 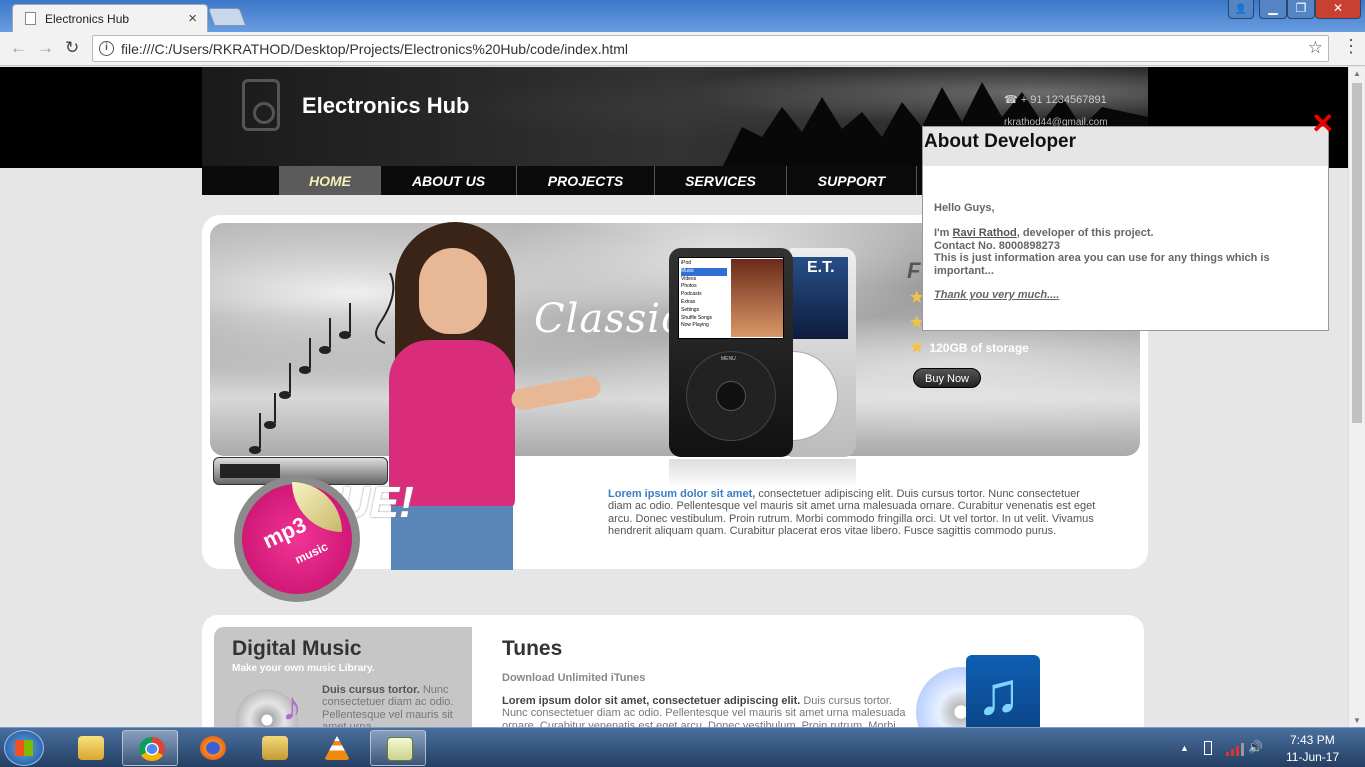 I want to click on popup-close-icon: ✕, so click(x=1322, y=124).